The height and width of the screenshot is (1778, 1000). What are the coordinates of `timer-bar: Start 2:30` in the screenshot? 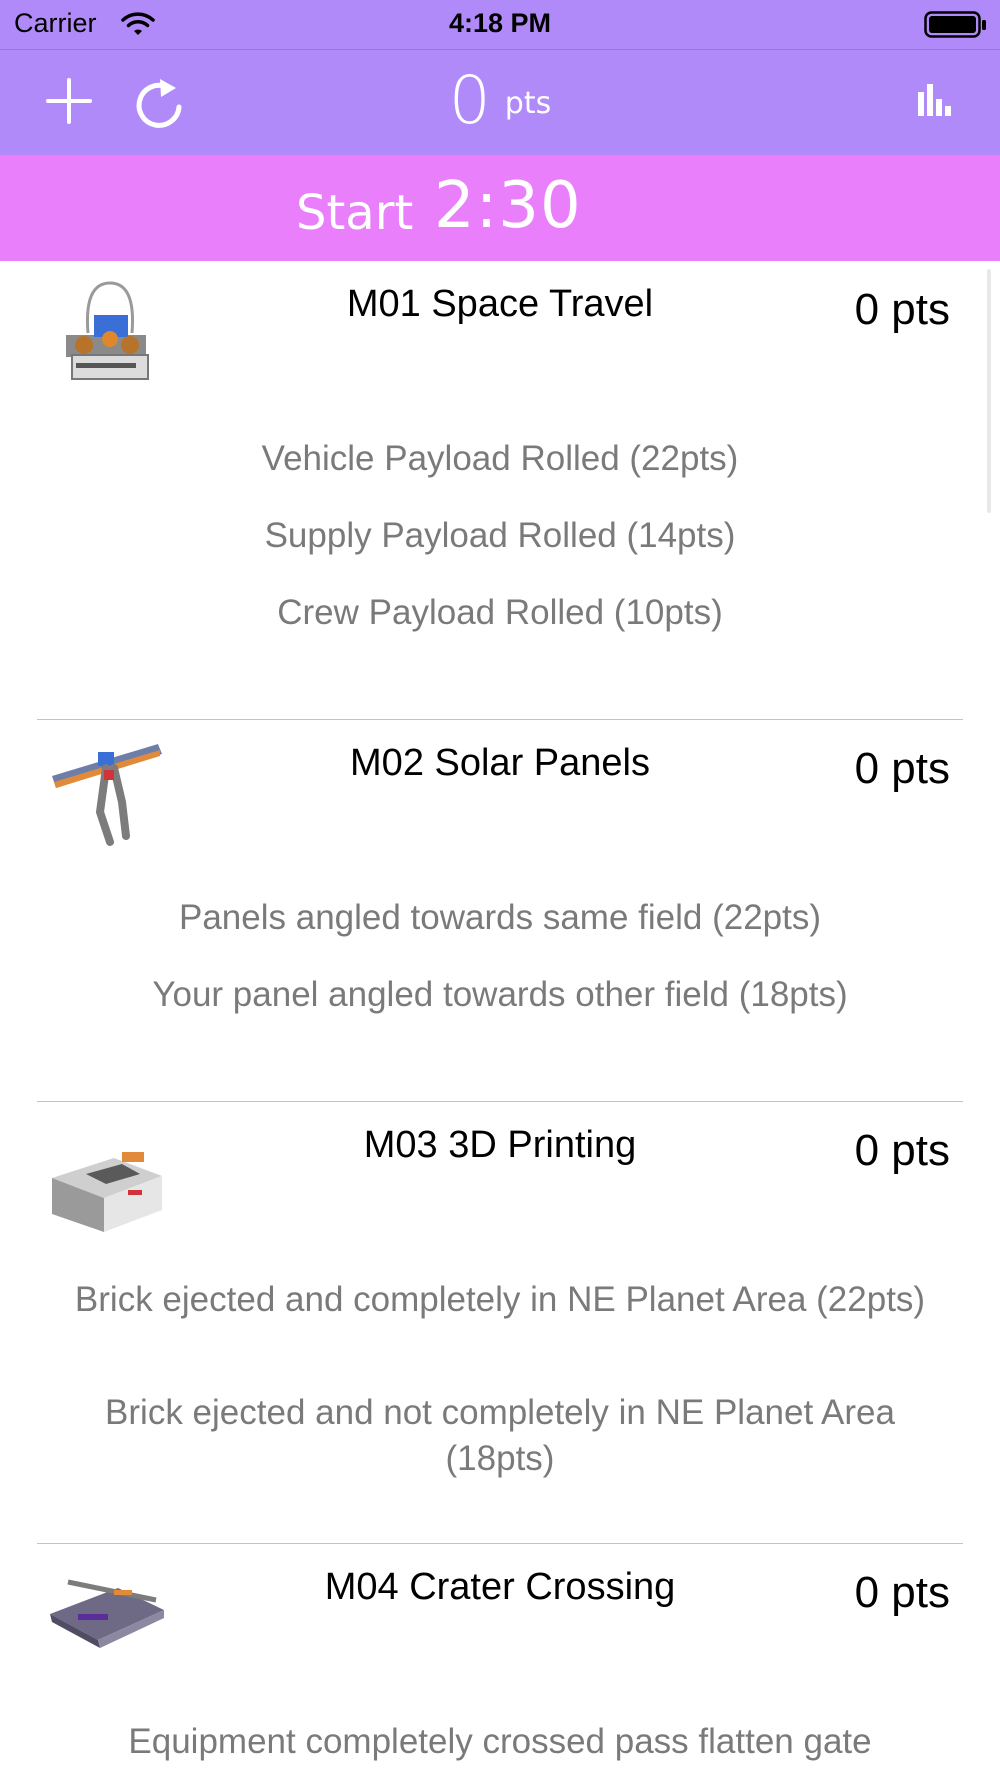 It's located at (500, 208).